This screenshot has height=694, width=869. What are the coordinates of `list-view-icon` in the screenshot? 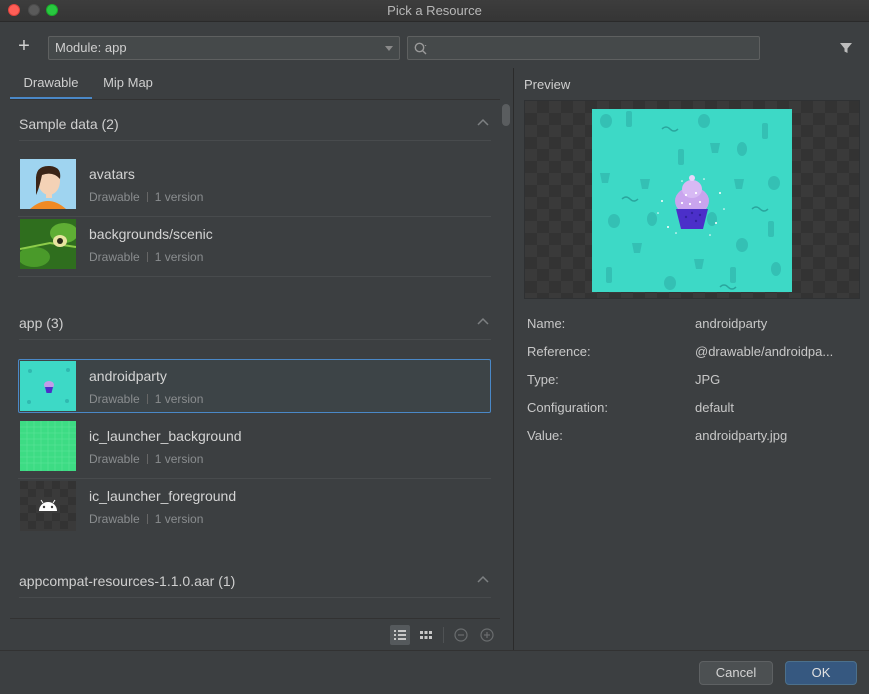 It's located at (400, 635).